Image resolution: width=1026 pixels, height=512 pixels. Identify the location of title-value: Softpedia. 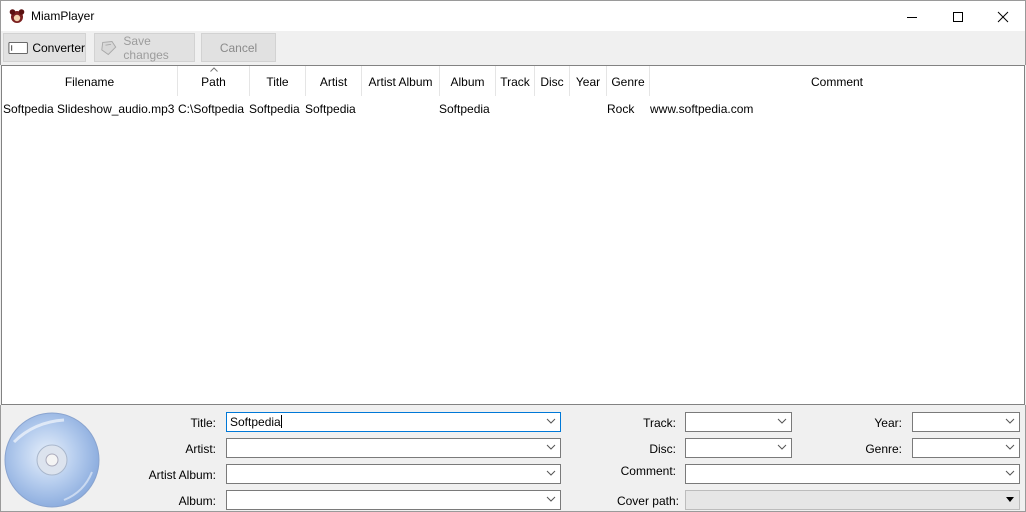
(255, 422).